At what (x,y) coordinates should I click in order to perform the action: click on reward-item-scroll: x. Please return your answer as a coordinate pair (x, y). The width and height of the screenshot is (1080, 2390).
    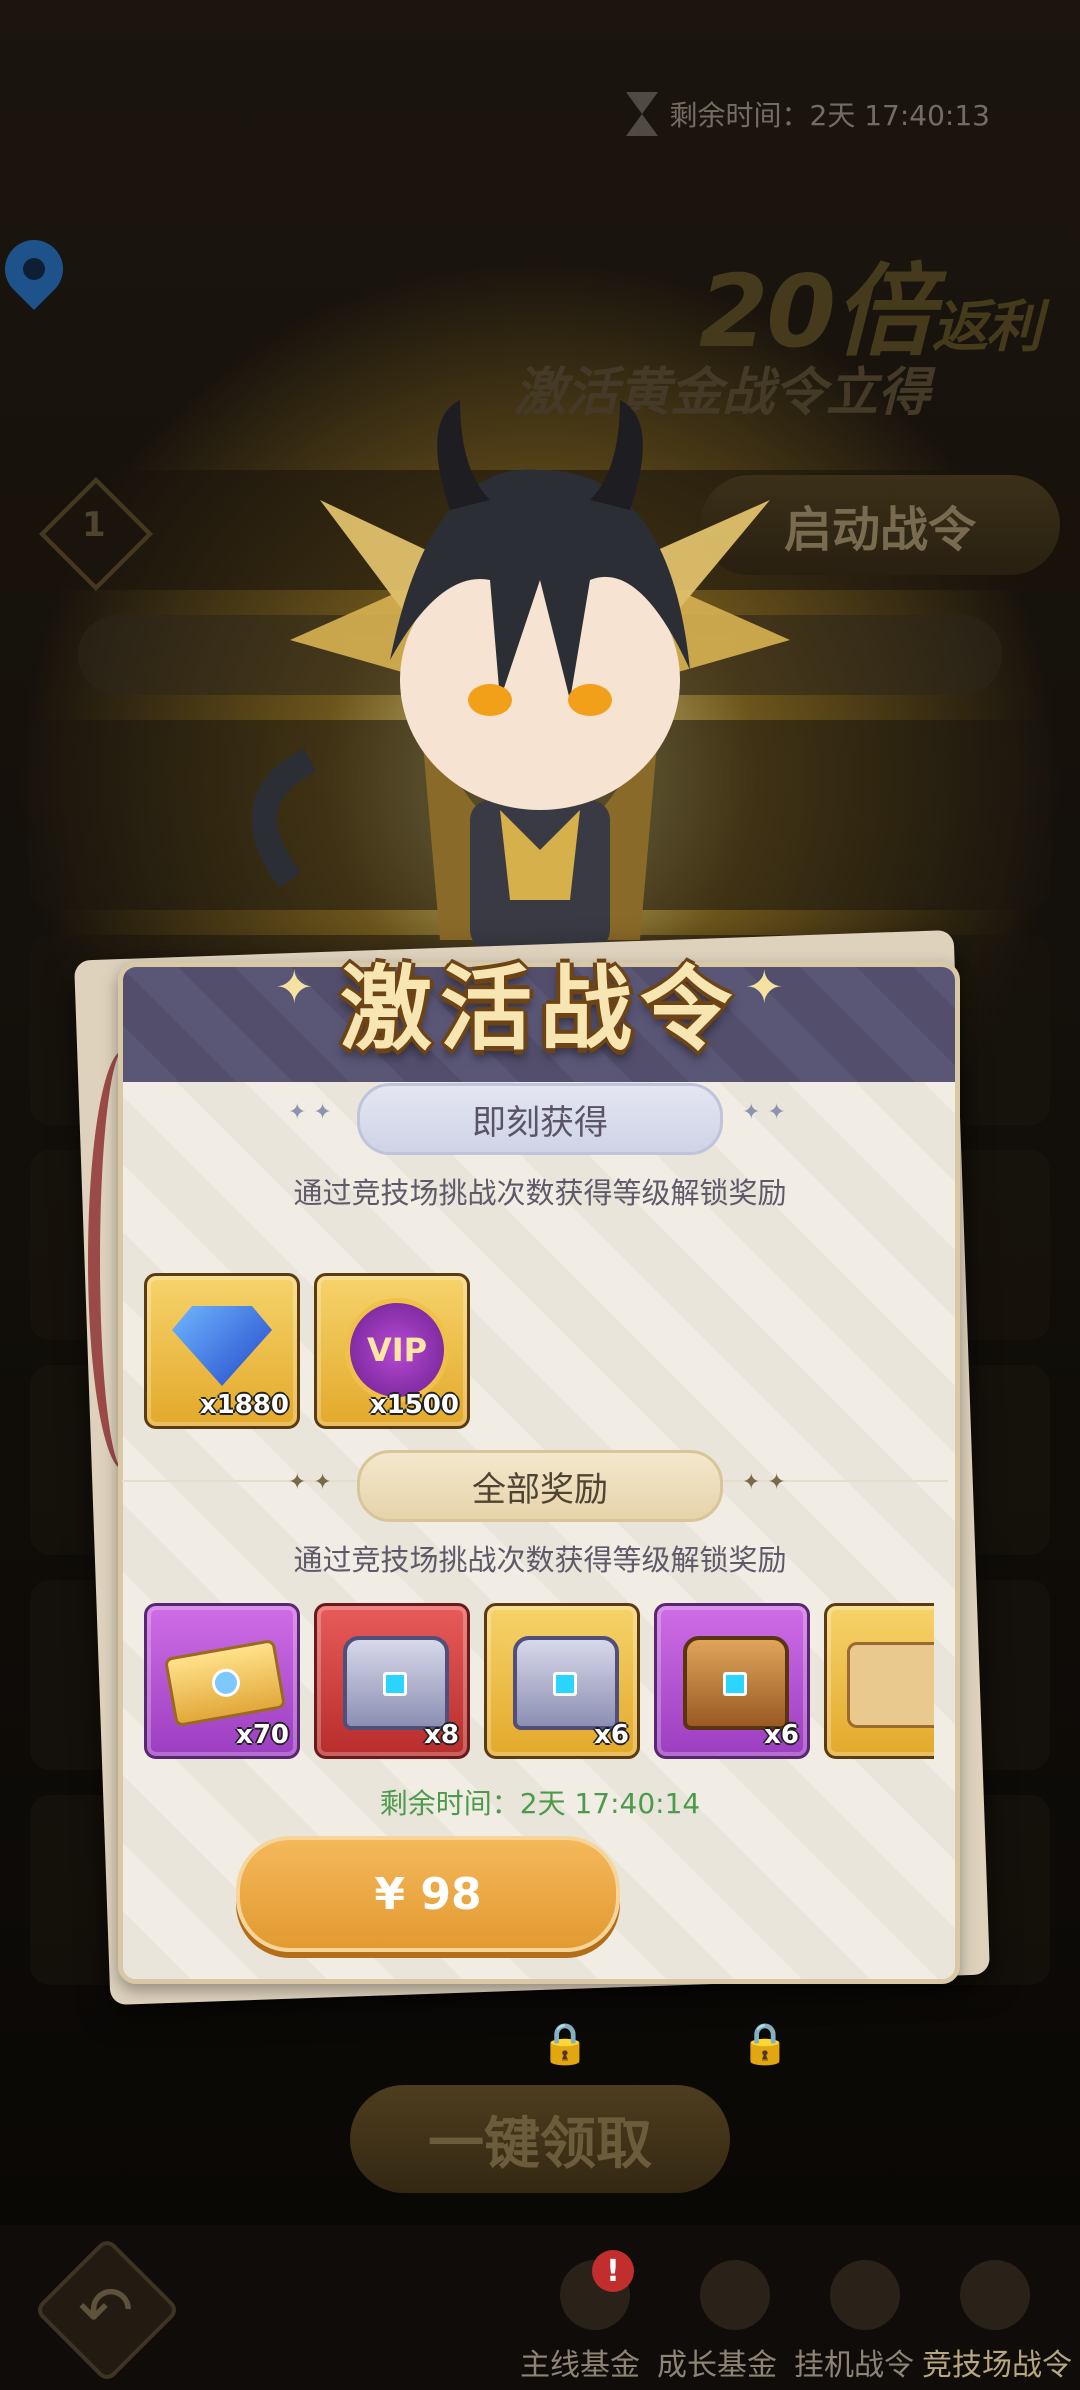
    Looking at the image, I should click on (879, 1681).